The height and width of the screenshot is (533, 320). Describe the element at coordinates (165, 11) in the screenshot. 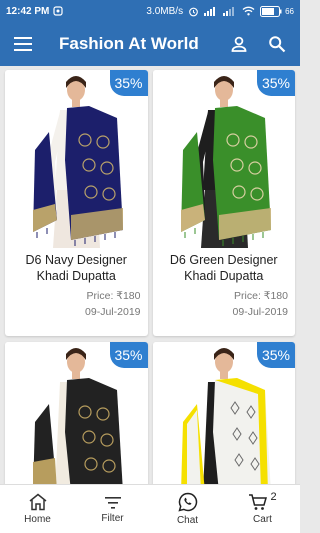

I see `network-speed: 3.0MB/s` at that location.